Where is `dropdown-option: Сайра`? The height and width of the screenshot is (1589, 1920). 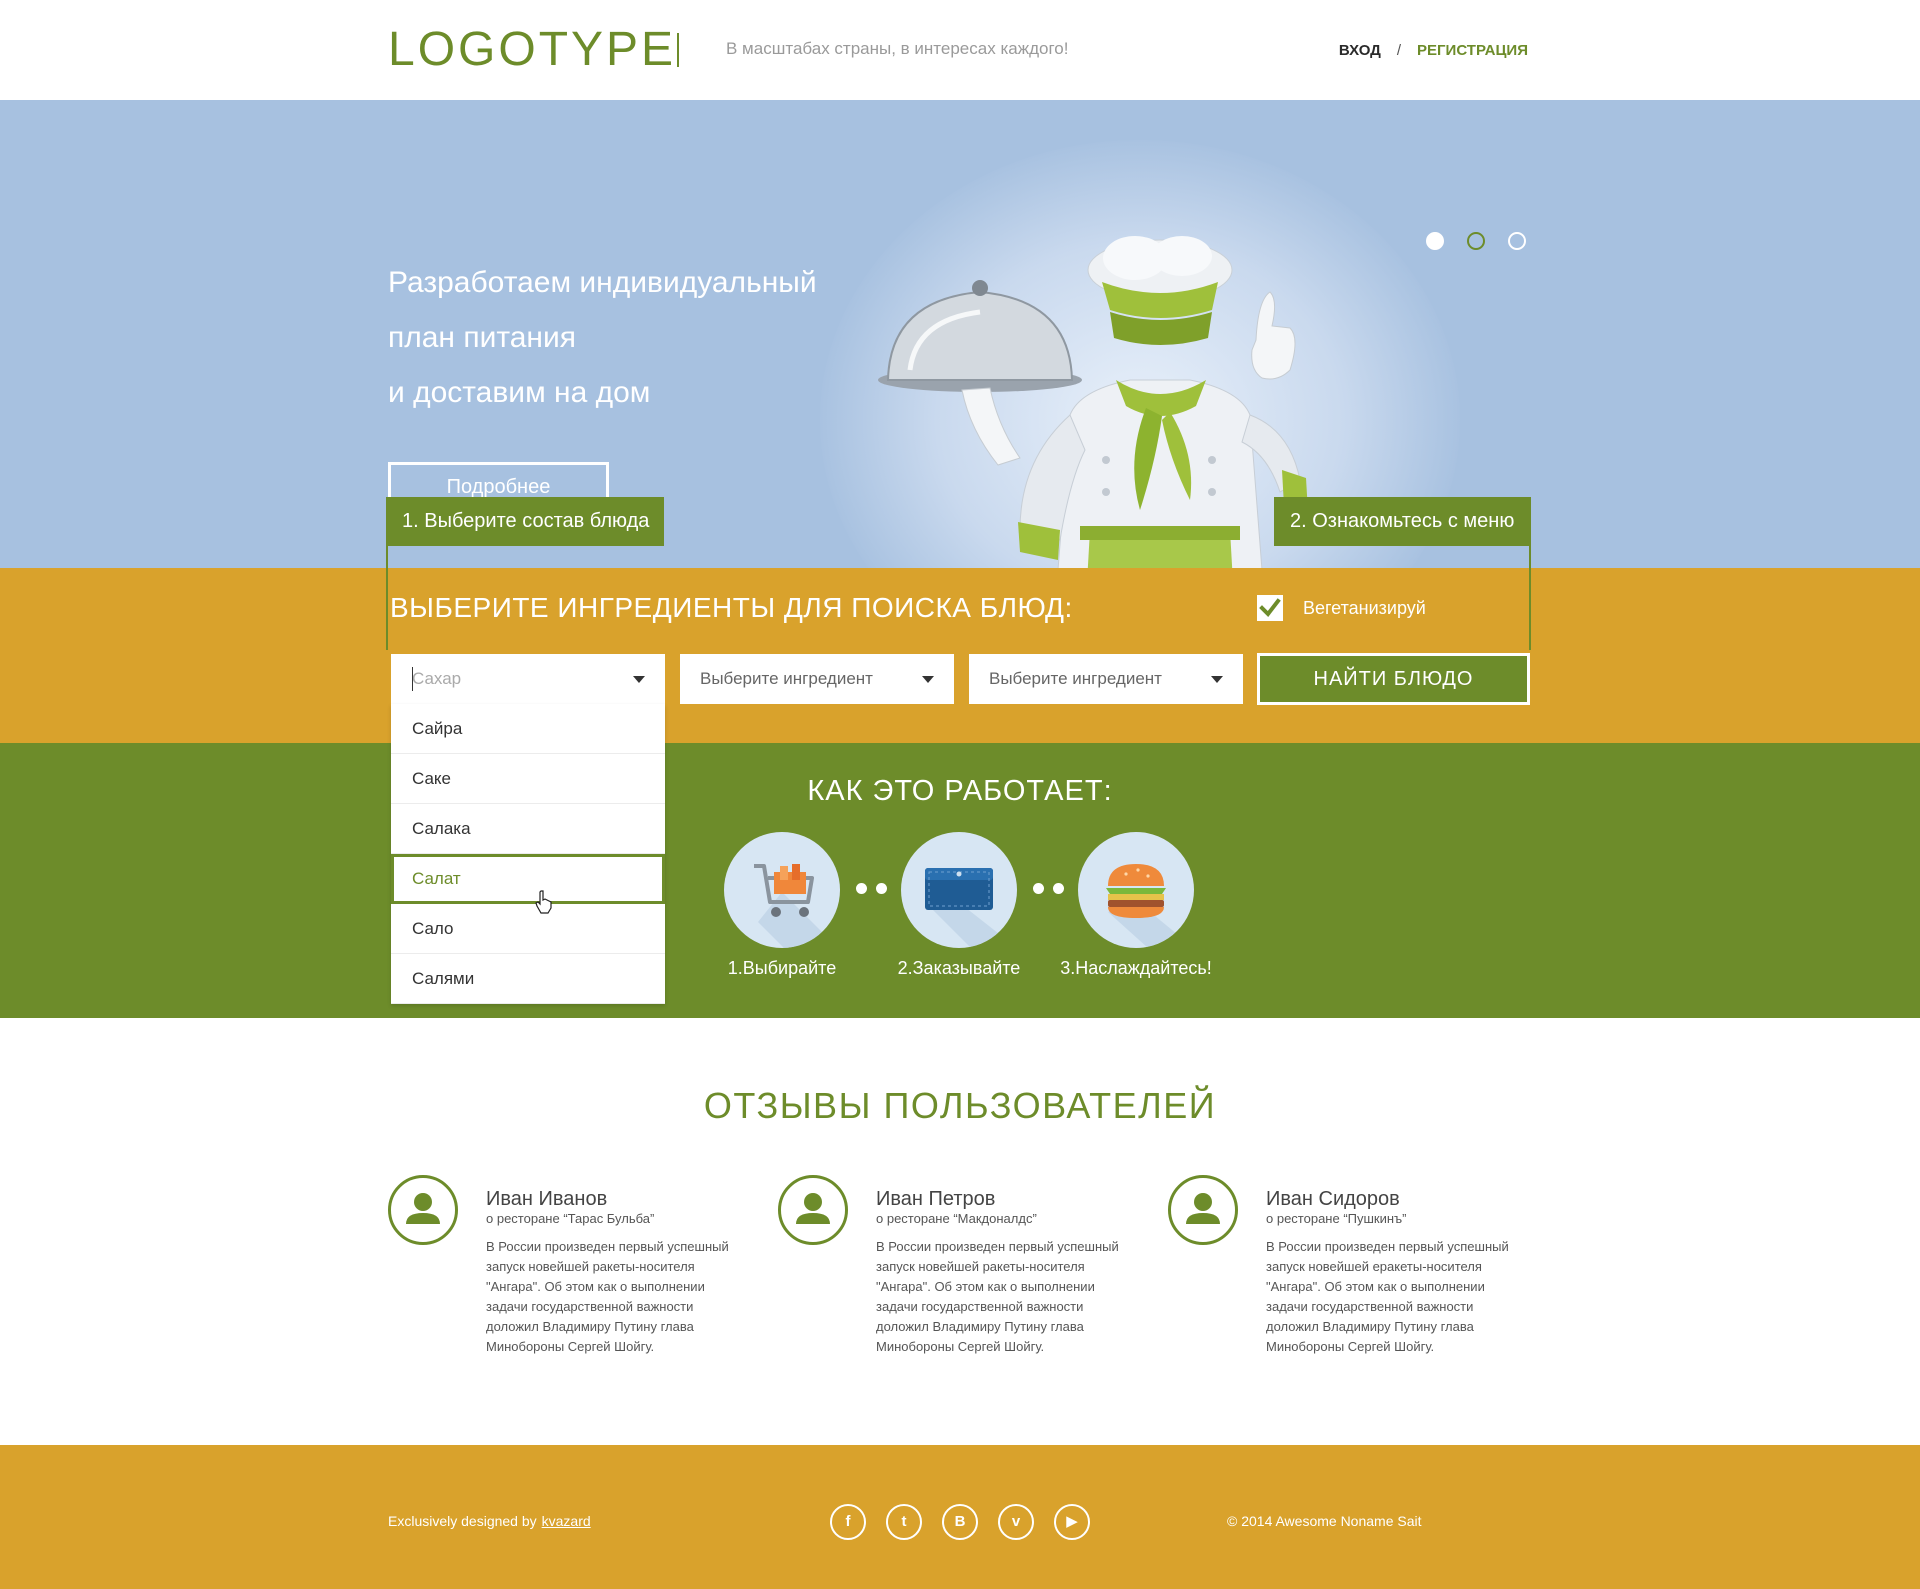
dropdown-option: Сайра is located at coordinates (528, 729).